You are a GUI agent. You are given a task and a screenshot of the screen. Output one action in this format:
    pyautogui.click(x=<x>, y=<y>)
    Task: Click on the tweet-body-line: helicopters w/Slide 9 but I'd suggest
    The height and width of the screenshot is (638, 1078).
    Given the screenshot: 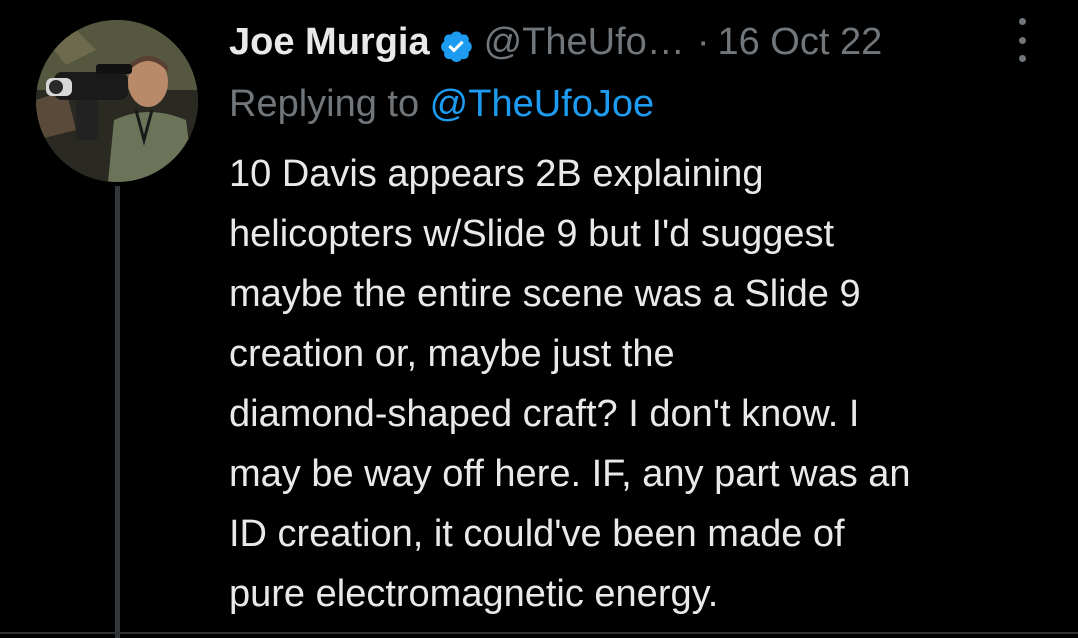 What is the action you would take?
    pyautogui.click(x=532, y=234)
    